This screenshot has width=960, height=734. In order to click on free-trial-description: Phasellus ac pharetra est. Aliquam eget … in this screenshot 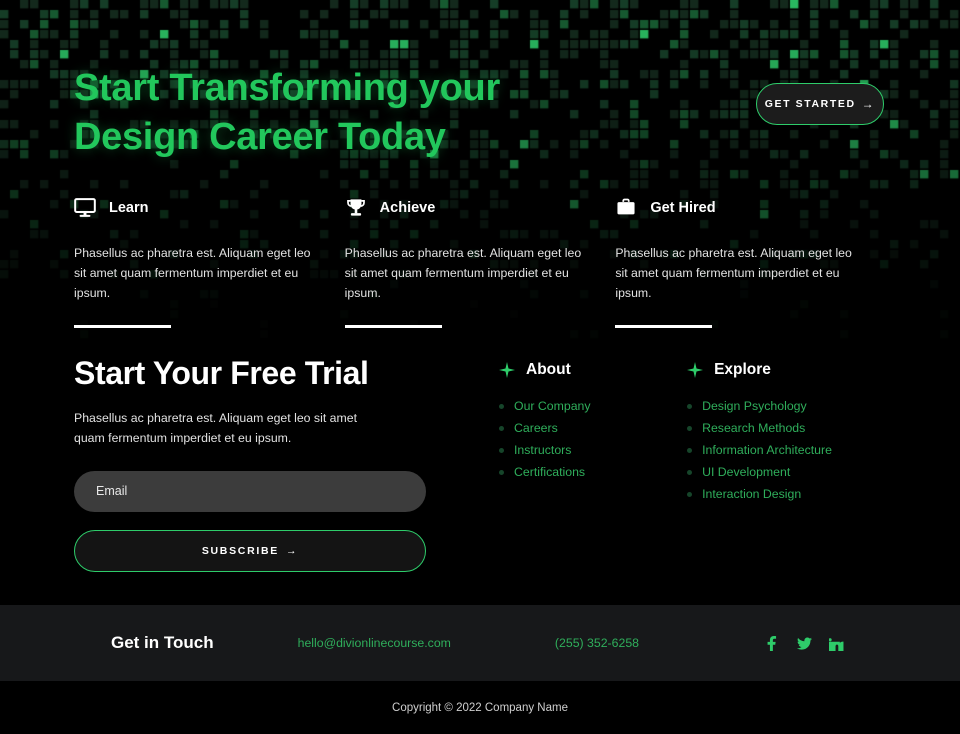, I will do `click(215, 428)`.